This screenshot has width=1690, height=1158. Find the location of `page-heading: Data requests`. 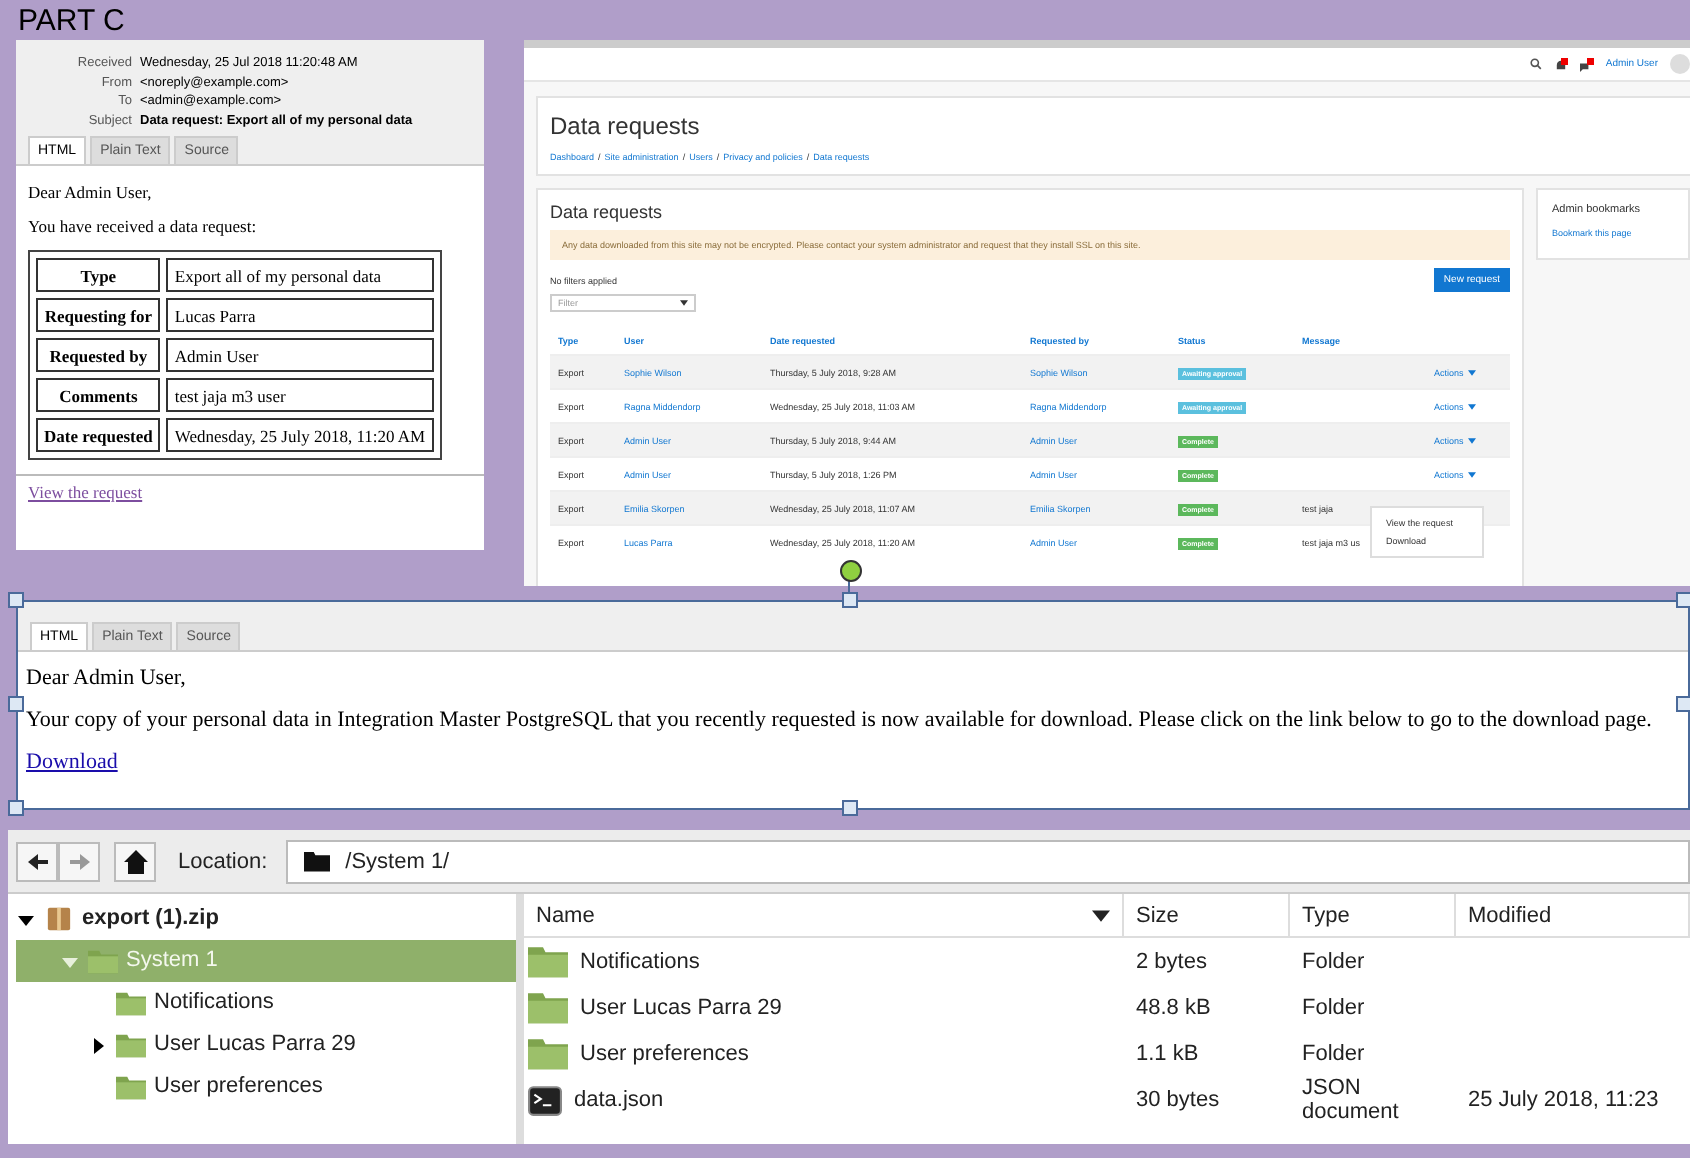

page-heading: Data requests is located at coordinates (625, 126).